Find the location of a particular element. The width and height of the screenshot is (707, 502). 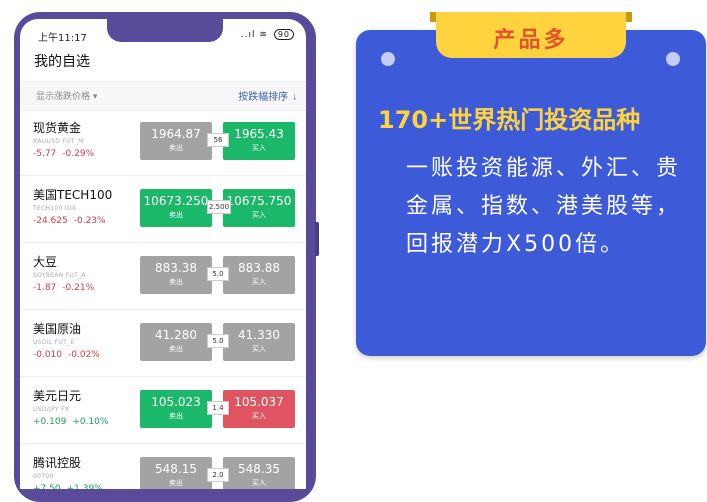

decor-dot-right is located at coordinates (673, 59).